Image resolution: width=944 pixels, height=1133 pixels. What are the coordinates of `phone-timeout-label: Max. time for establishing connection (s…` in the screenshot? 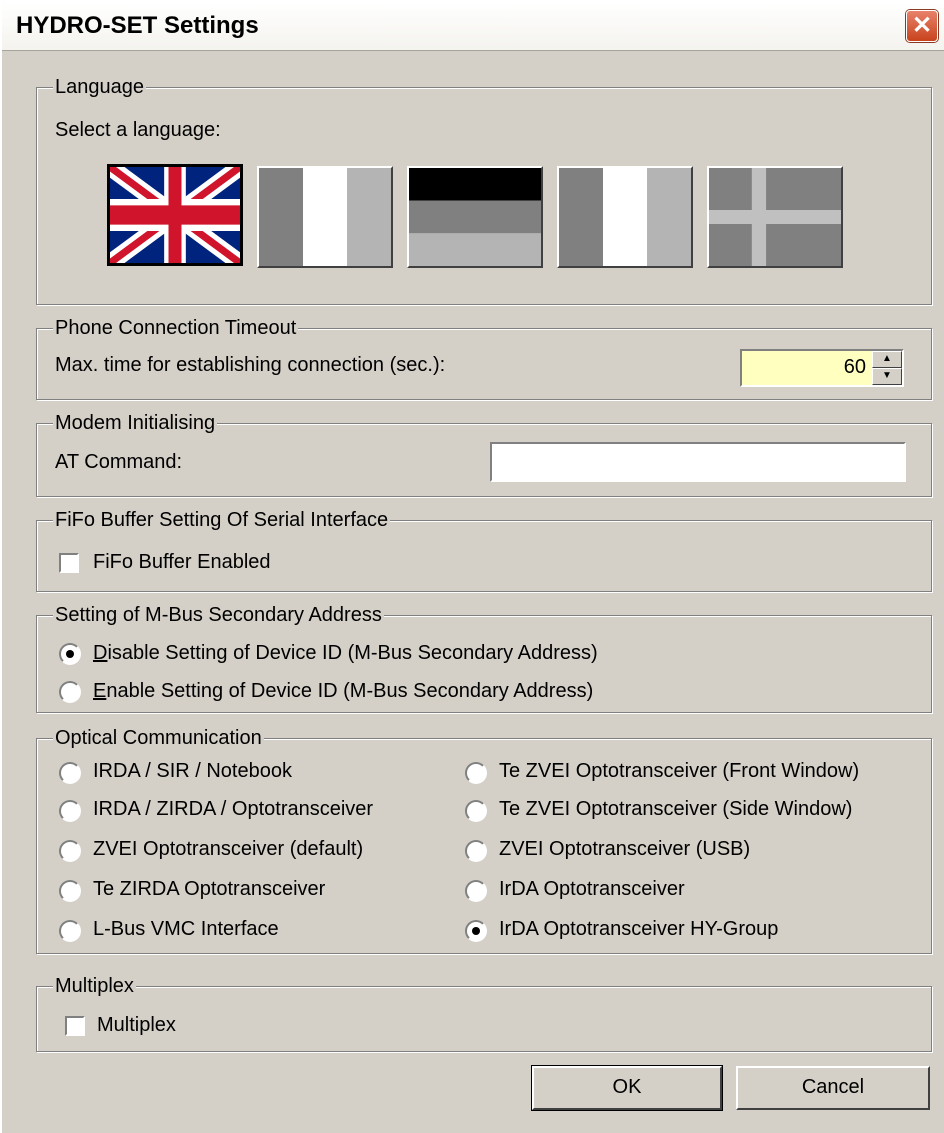 It's located at (250, 365).